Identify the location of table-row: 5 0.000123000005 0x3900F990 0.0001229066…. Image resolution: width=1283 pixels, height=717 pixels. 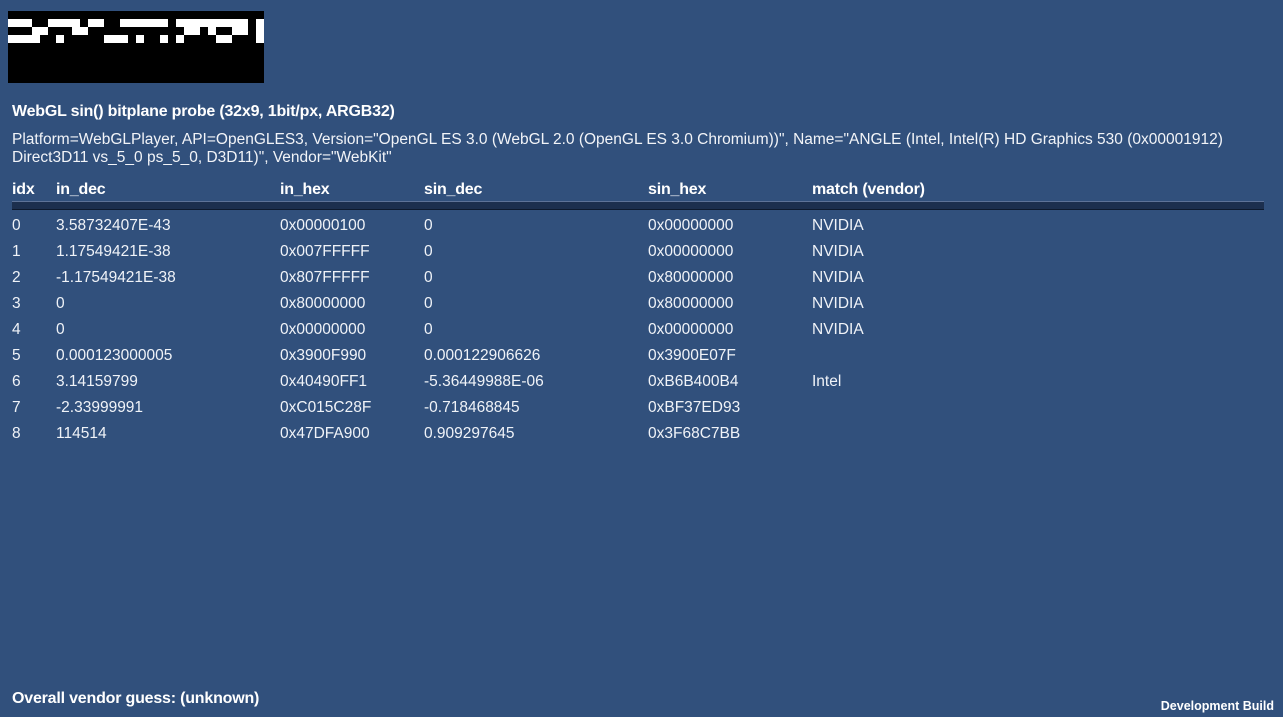
(641, 360).